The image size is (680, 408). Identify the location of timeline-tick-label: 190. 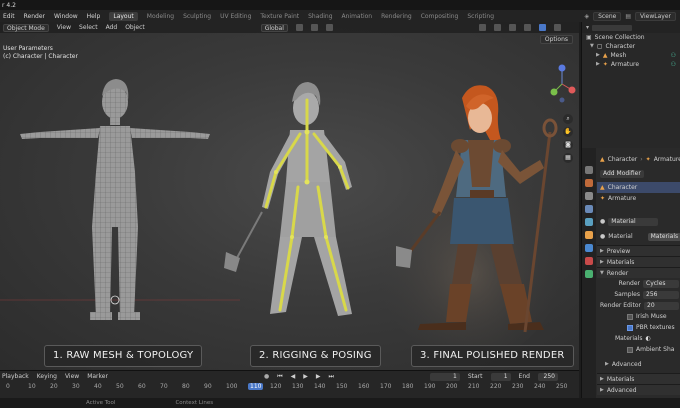
(430, 386).